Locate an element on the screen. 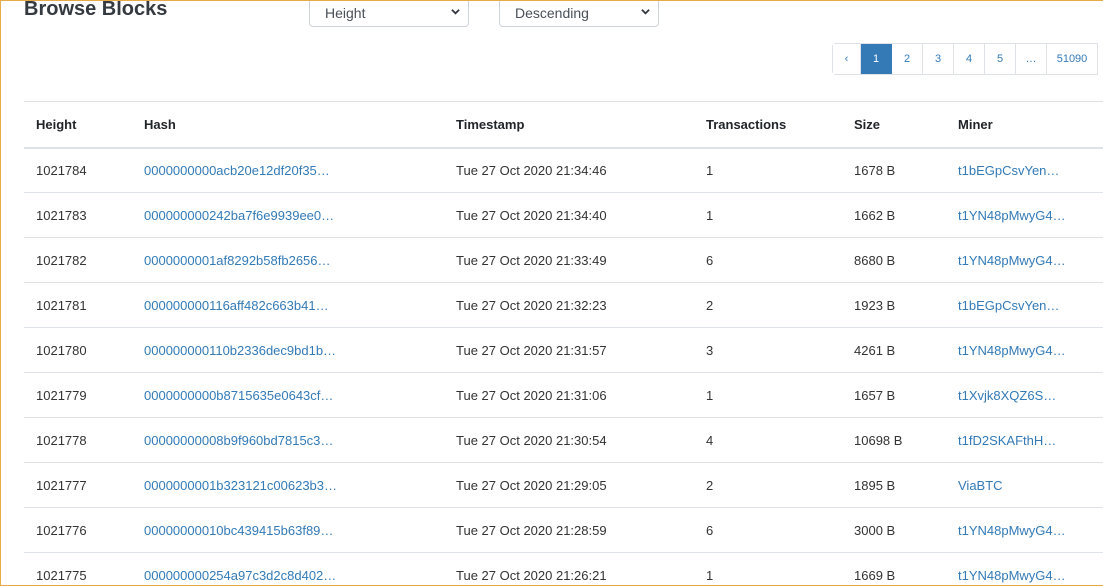  column-header-hash: Hash is located at coordinates (288, 125).